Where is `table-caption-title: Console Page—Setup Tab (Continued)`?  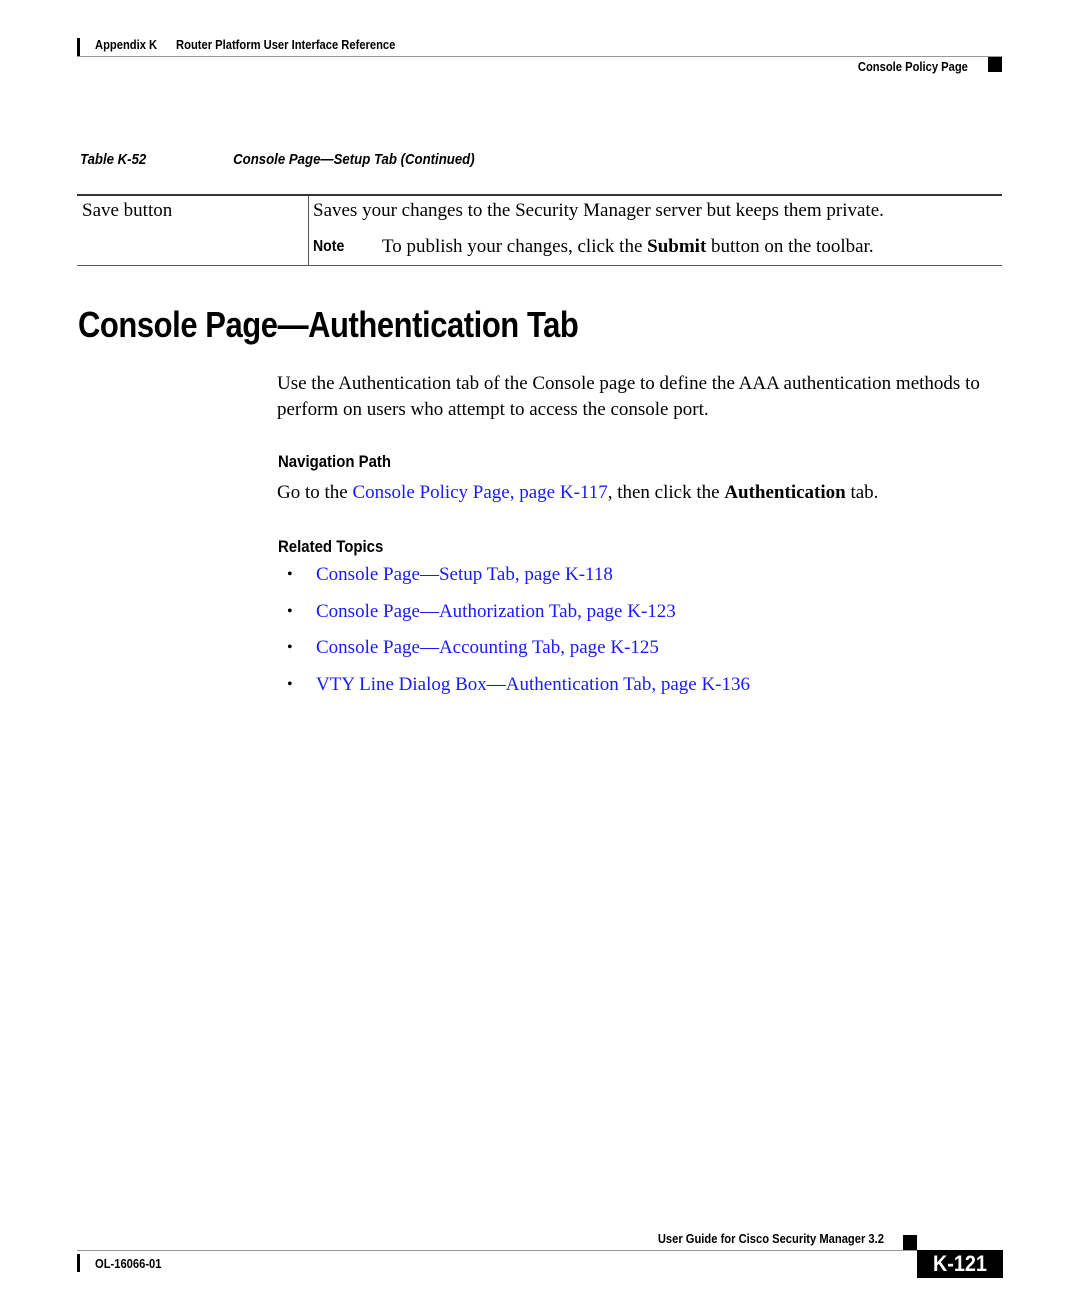 table-caption-title: Console Page—Setup Tab (Continued) is located at coordinates (354, 159).